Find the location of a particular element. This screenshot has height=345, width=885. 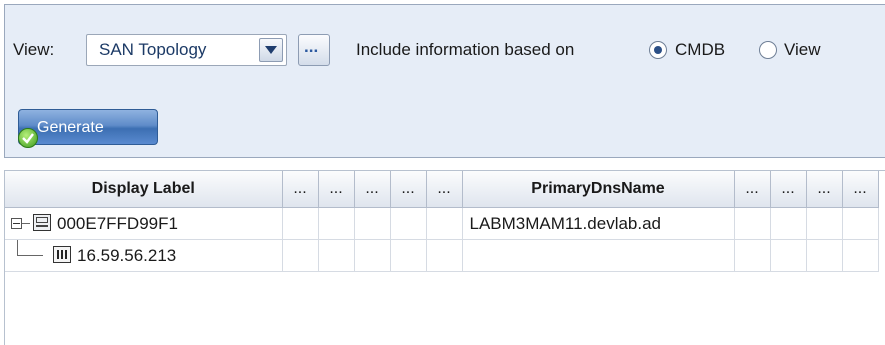

node-label: 16.59.56.213 is located at coordinates (127, 255).